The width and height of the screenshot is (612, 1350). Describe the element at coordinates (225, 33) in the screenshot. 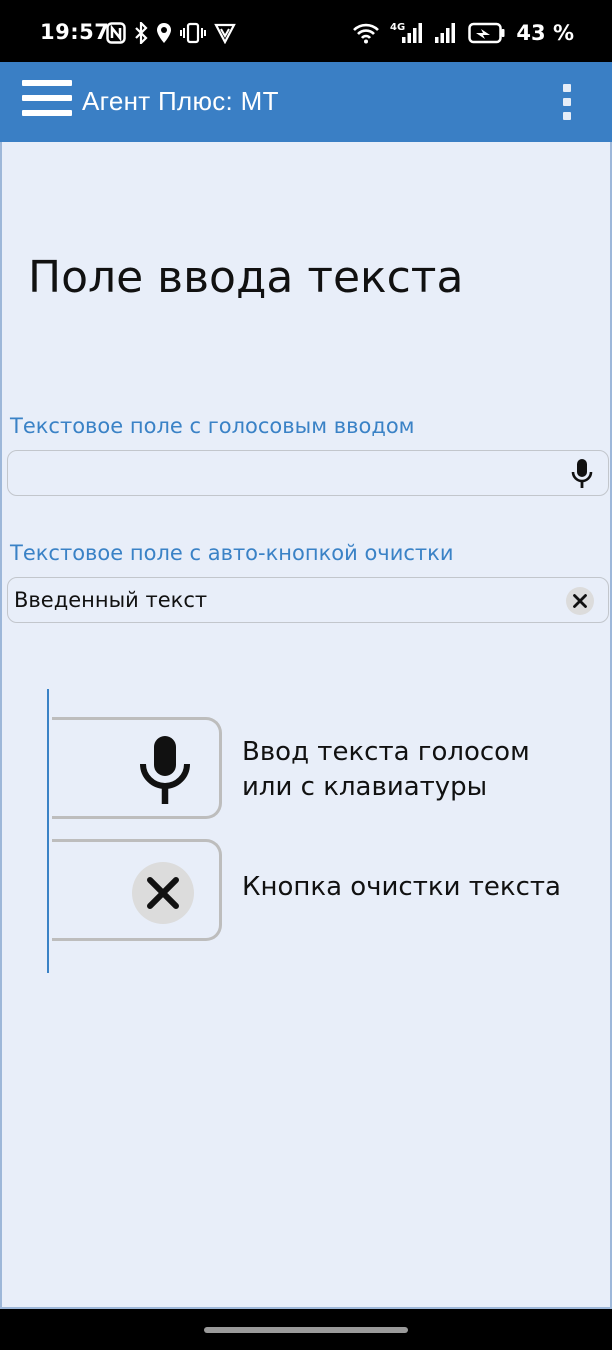

I see `vpn-shield-icon` at that location.